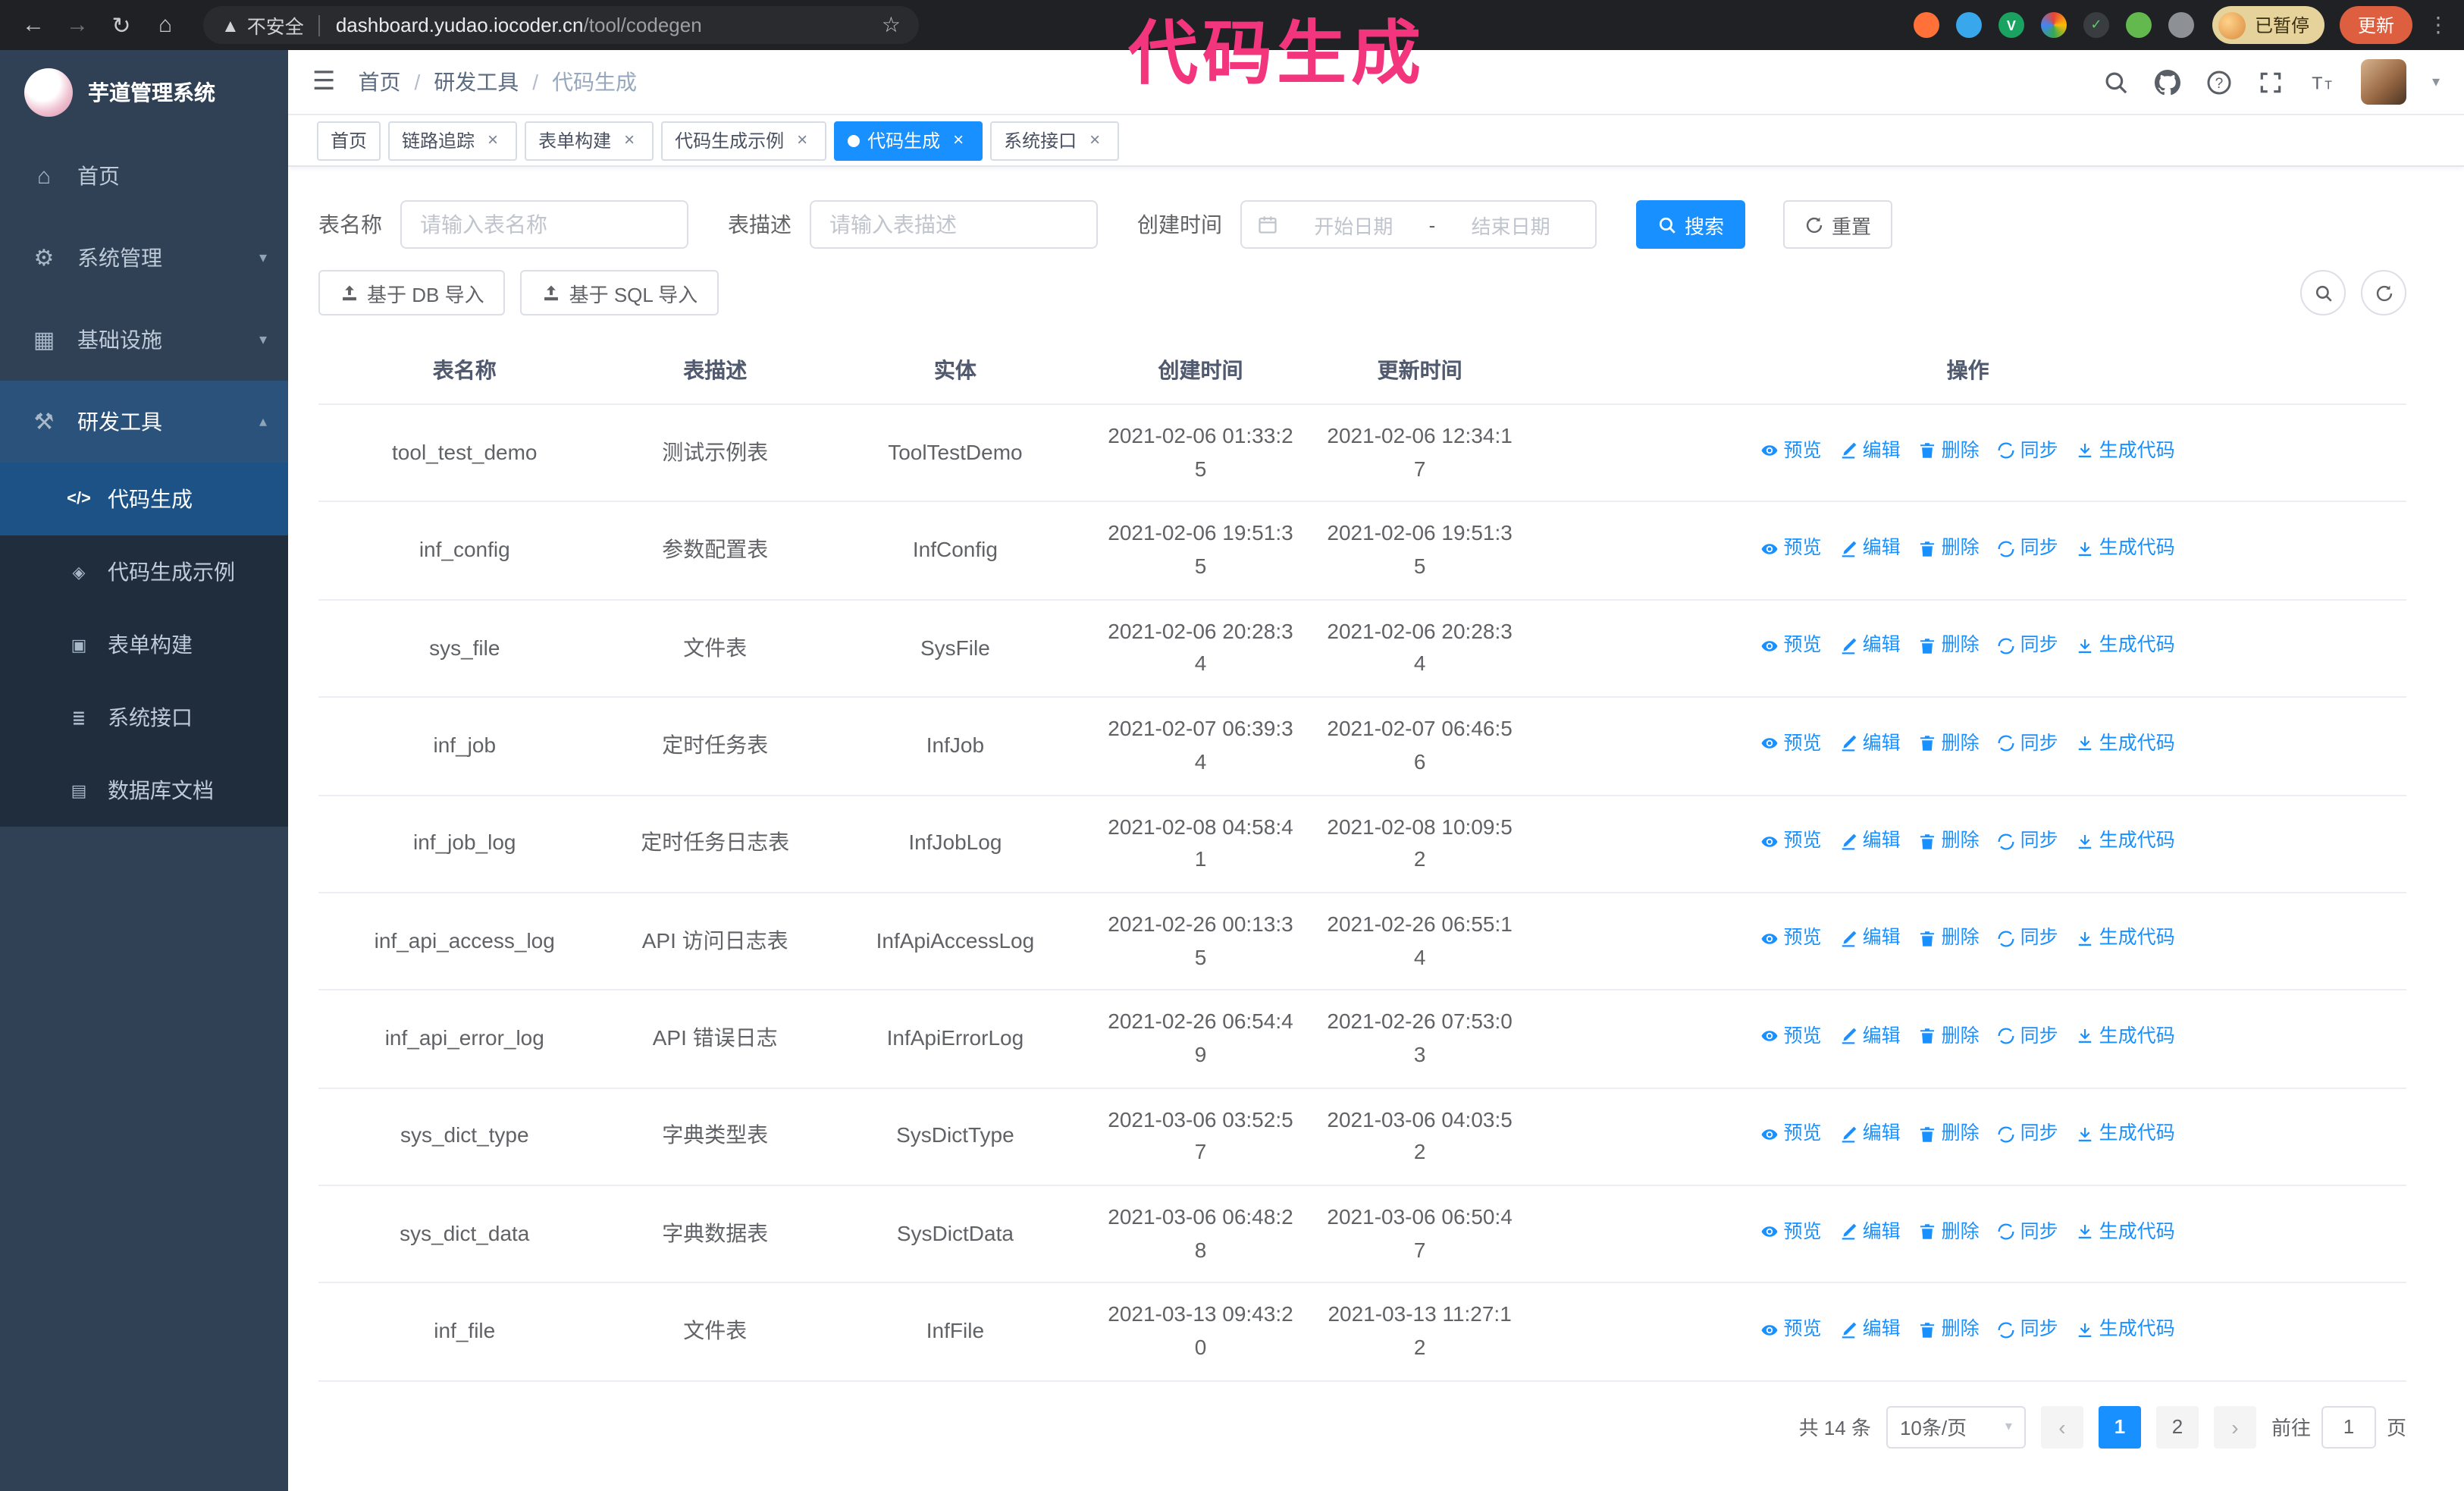 The height and width of the screenshot is (1491, 2464). Describe the element at coordinates (2384, 292) in the screenshot. I see `refresh-table-icon` at that location.